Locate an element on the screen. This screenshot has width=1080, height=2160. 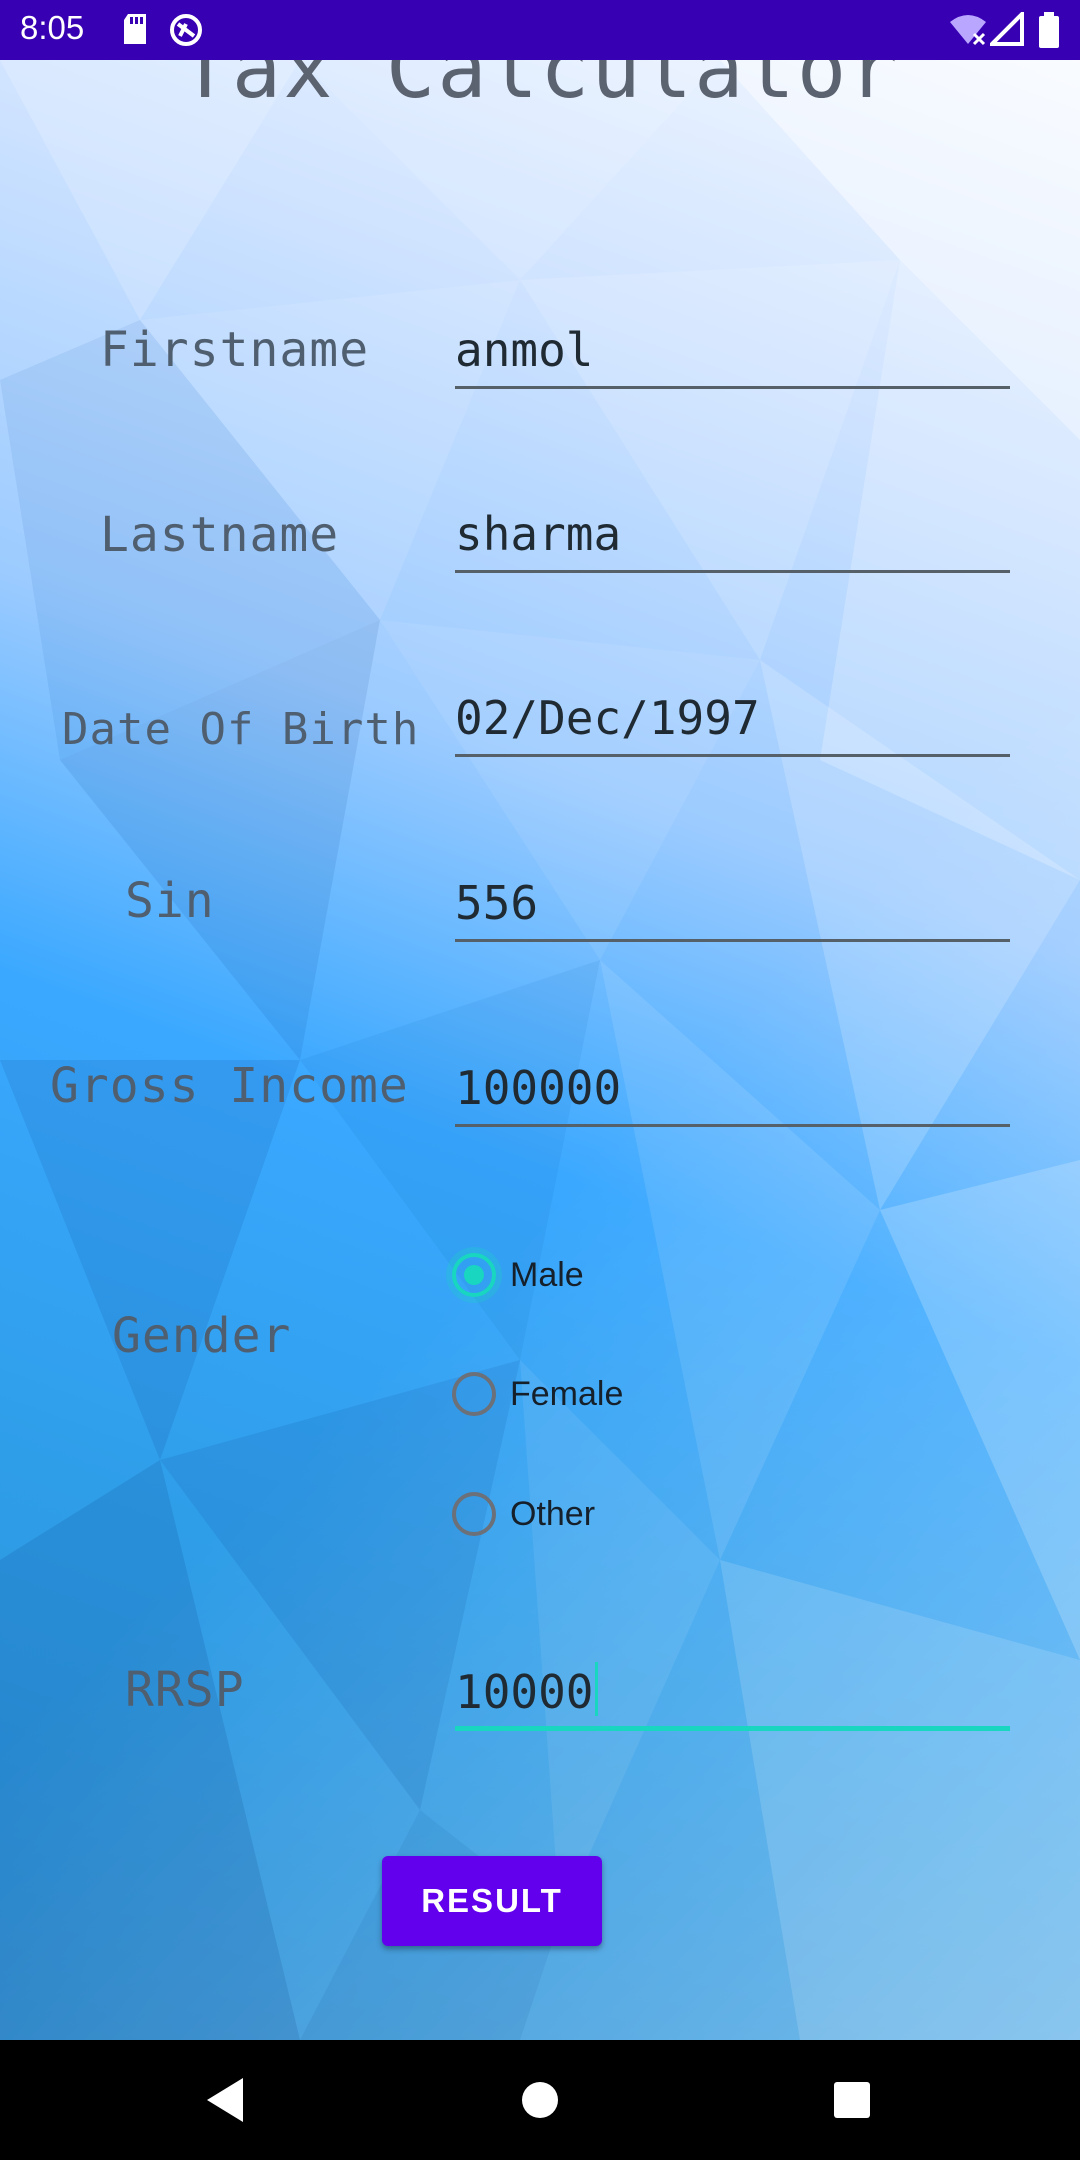
gender-label: Gender is located at coordinates (202, 1336).